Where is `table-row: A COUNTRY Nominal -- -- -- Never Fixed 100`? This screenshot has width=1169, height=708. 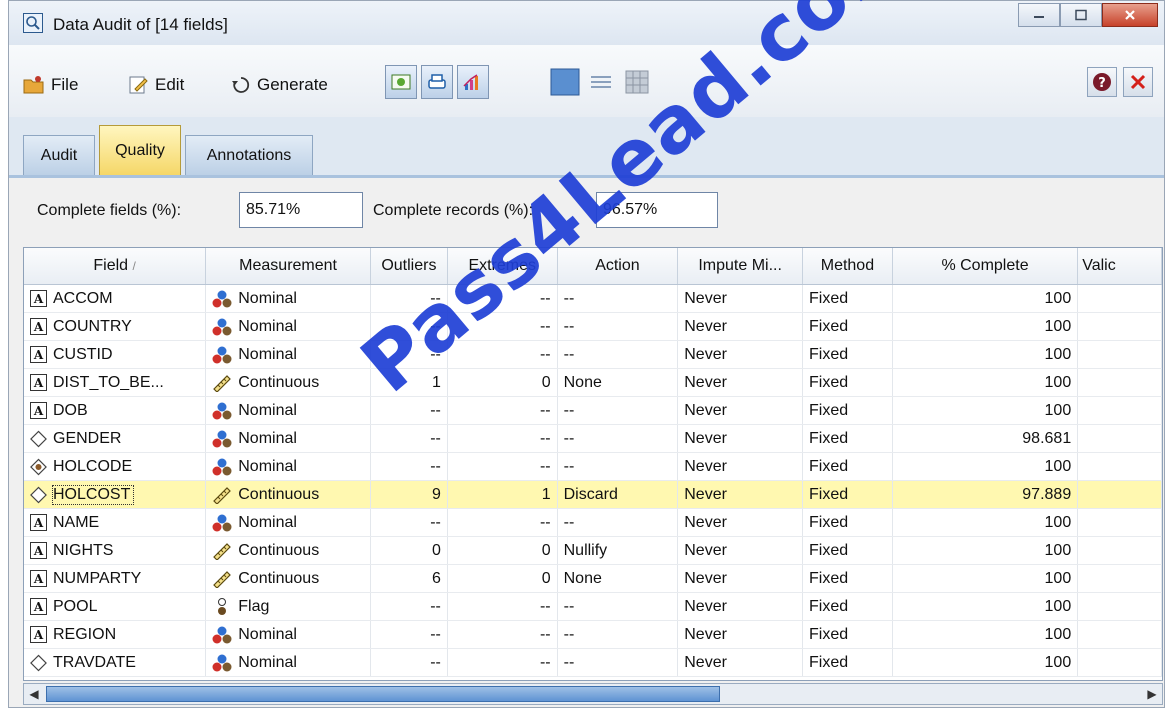
table-row: A COUNTRY Nominal -- -- -- Never Fixed 100 is located at coordinates (593, 326).